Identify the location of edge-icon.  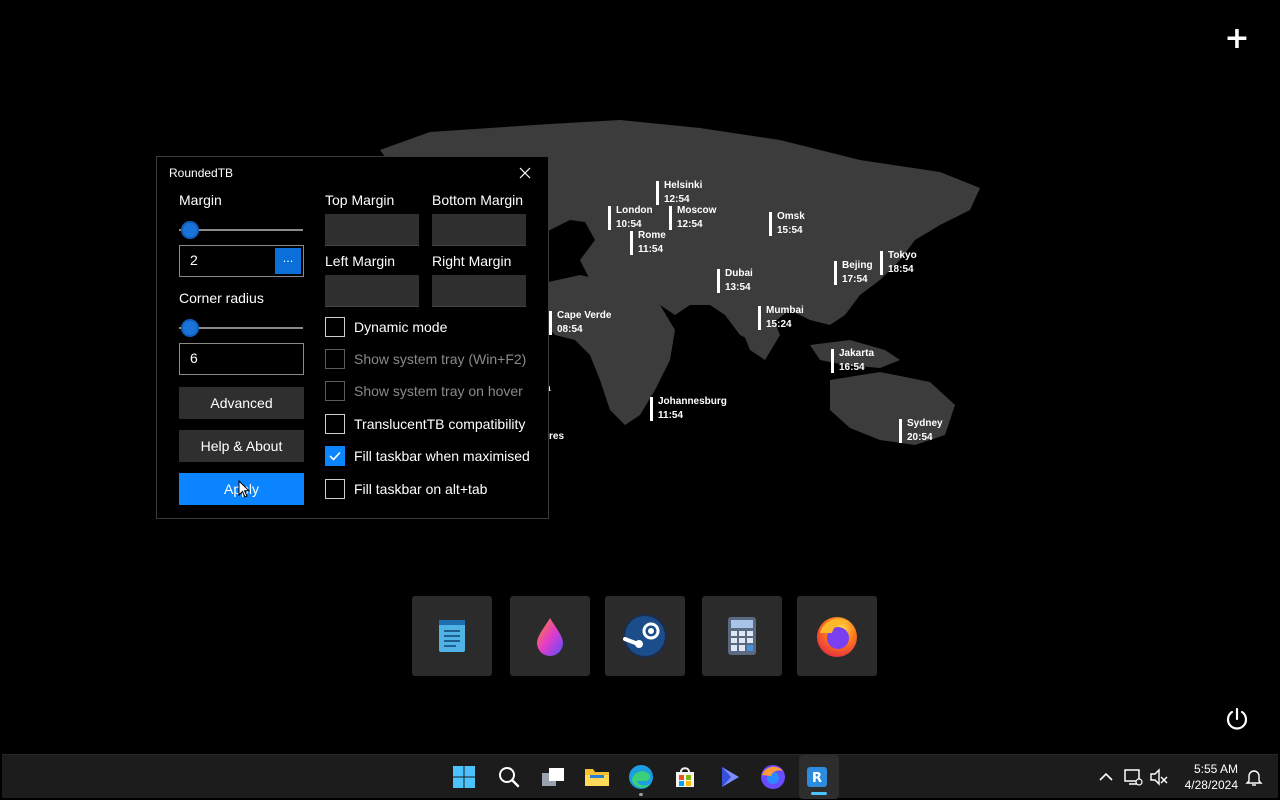
(641, 777).